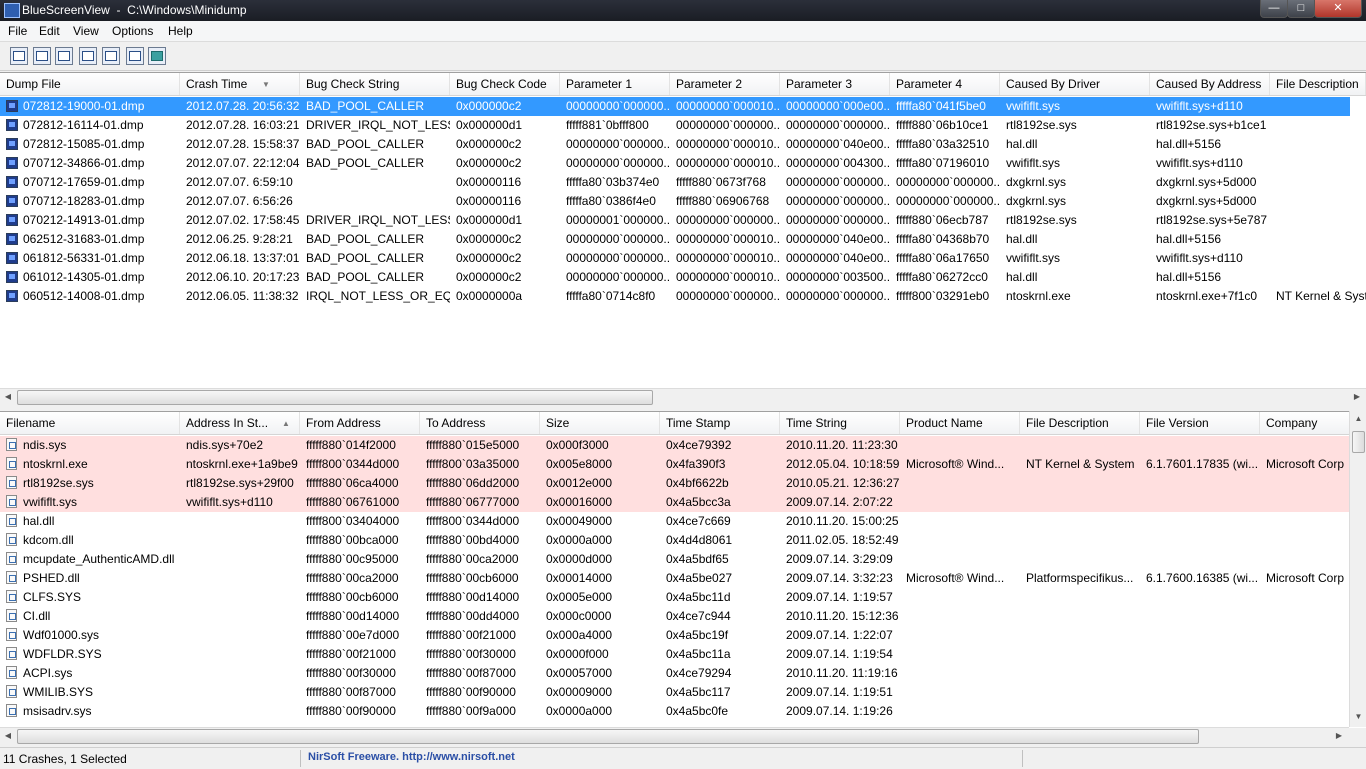  Describe the element at coordinates (1075, 84) in the screenshot. I see `col-caused-by-driver: Caused By Driver` at that location.